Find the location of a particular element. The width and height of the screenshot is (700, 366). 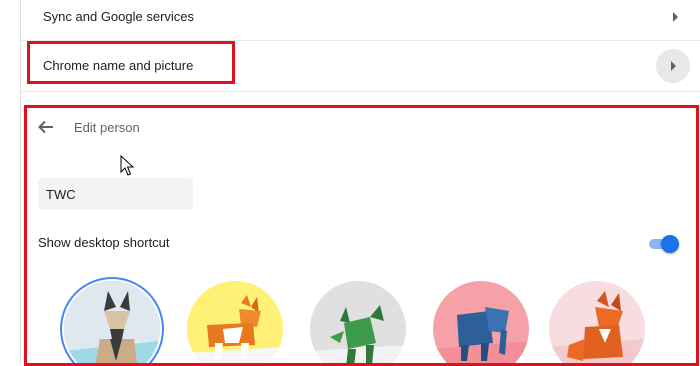

avatar-option-elephant is located at coordinates (481, 322).